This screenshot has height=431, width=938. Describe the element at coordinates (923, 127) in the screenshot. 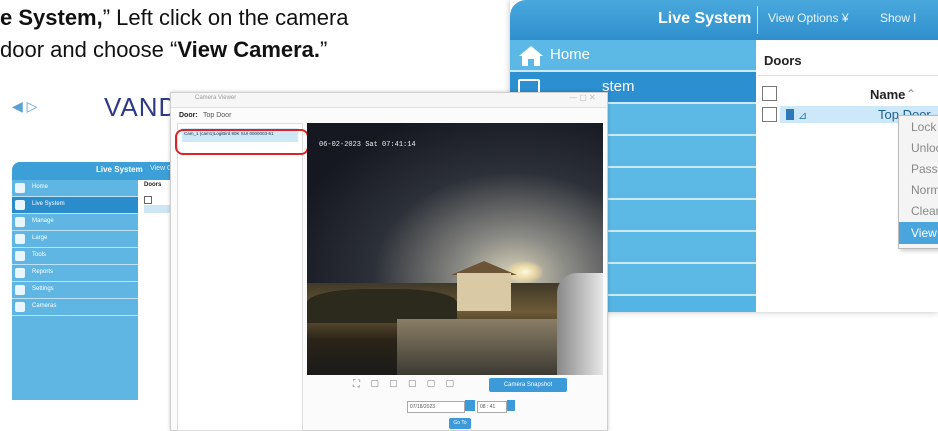

I see `menu-item-lock: Lock` at that location.